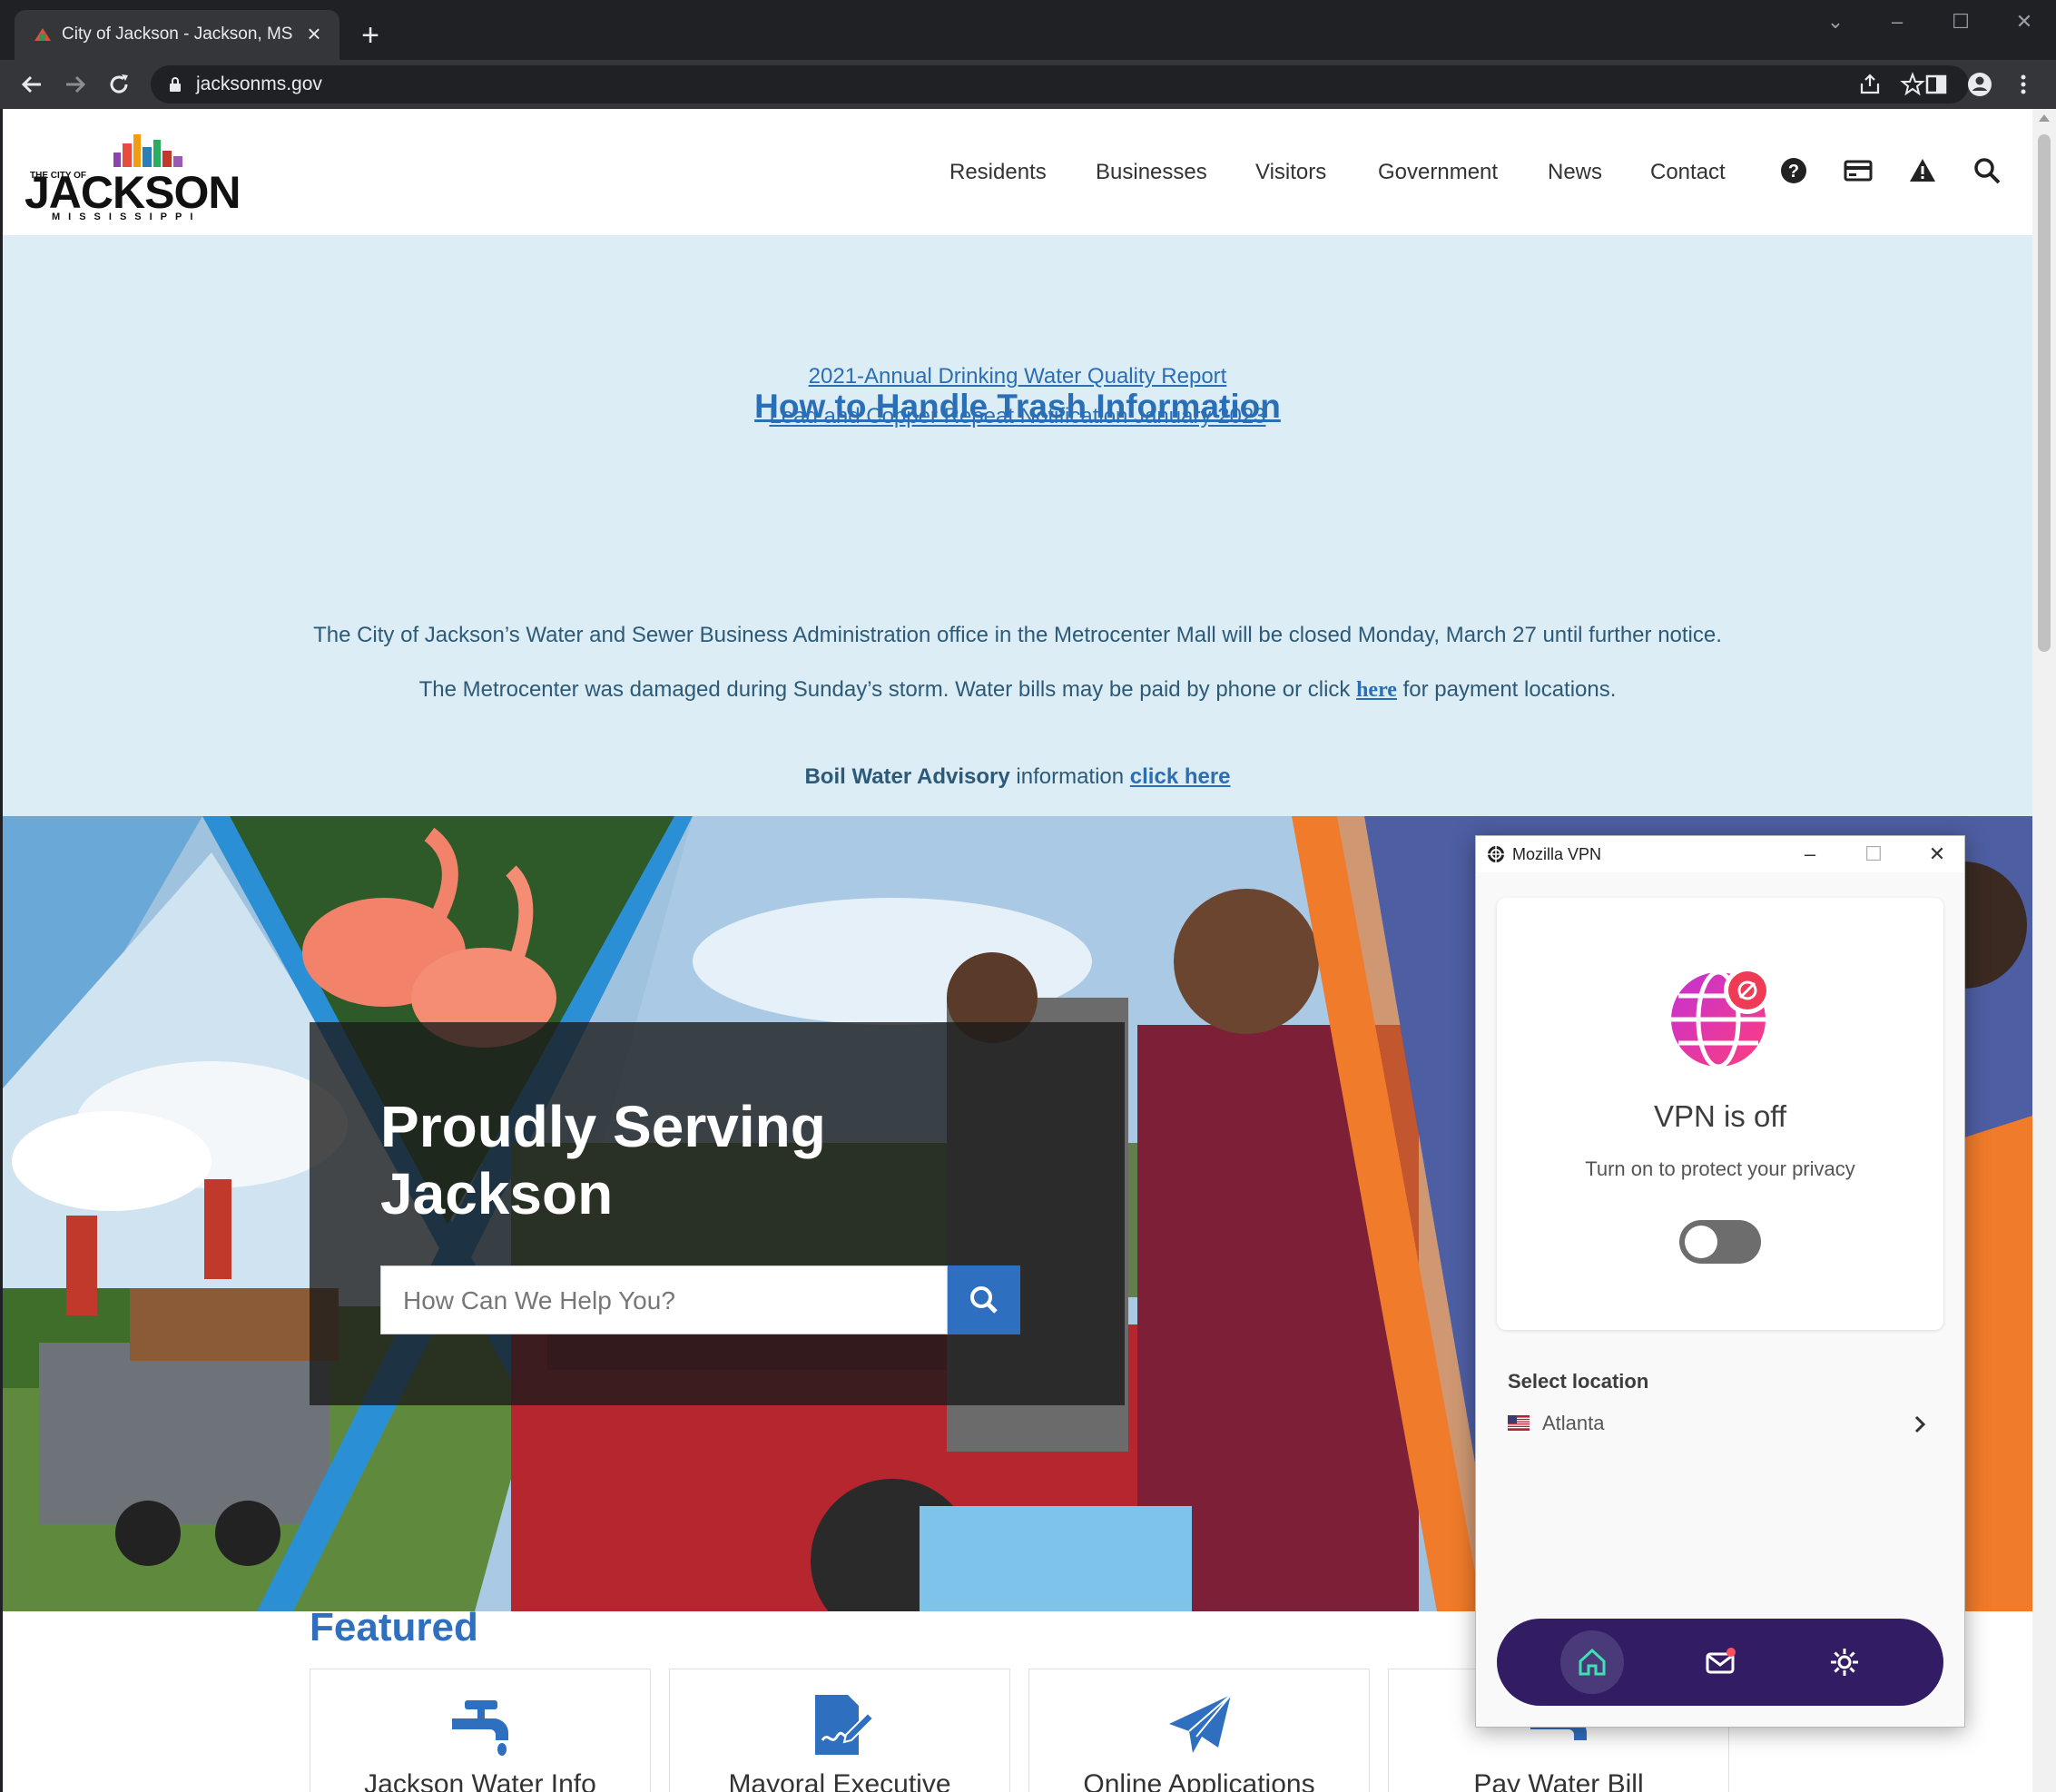 The height and width of the screenshot is (1792, 2056). I want to click on vpn-status-subtitle: Turn on to protect your privacy, so click(1720, 1168).